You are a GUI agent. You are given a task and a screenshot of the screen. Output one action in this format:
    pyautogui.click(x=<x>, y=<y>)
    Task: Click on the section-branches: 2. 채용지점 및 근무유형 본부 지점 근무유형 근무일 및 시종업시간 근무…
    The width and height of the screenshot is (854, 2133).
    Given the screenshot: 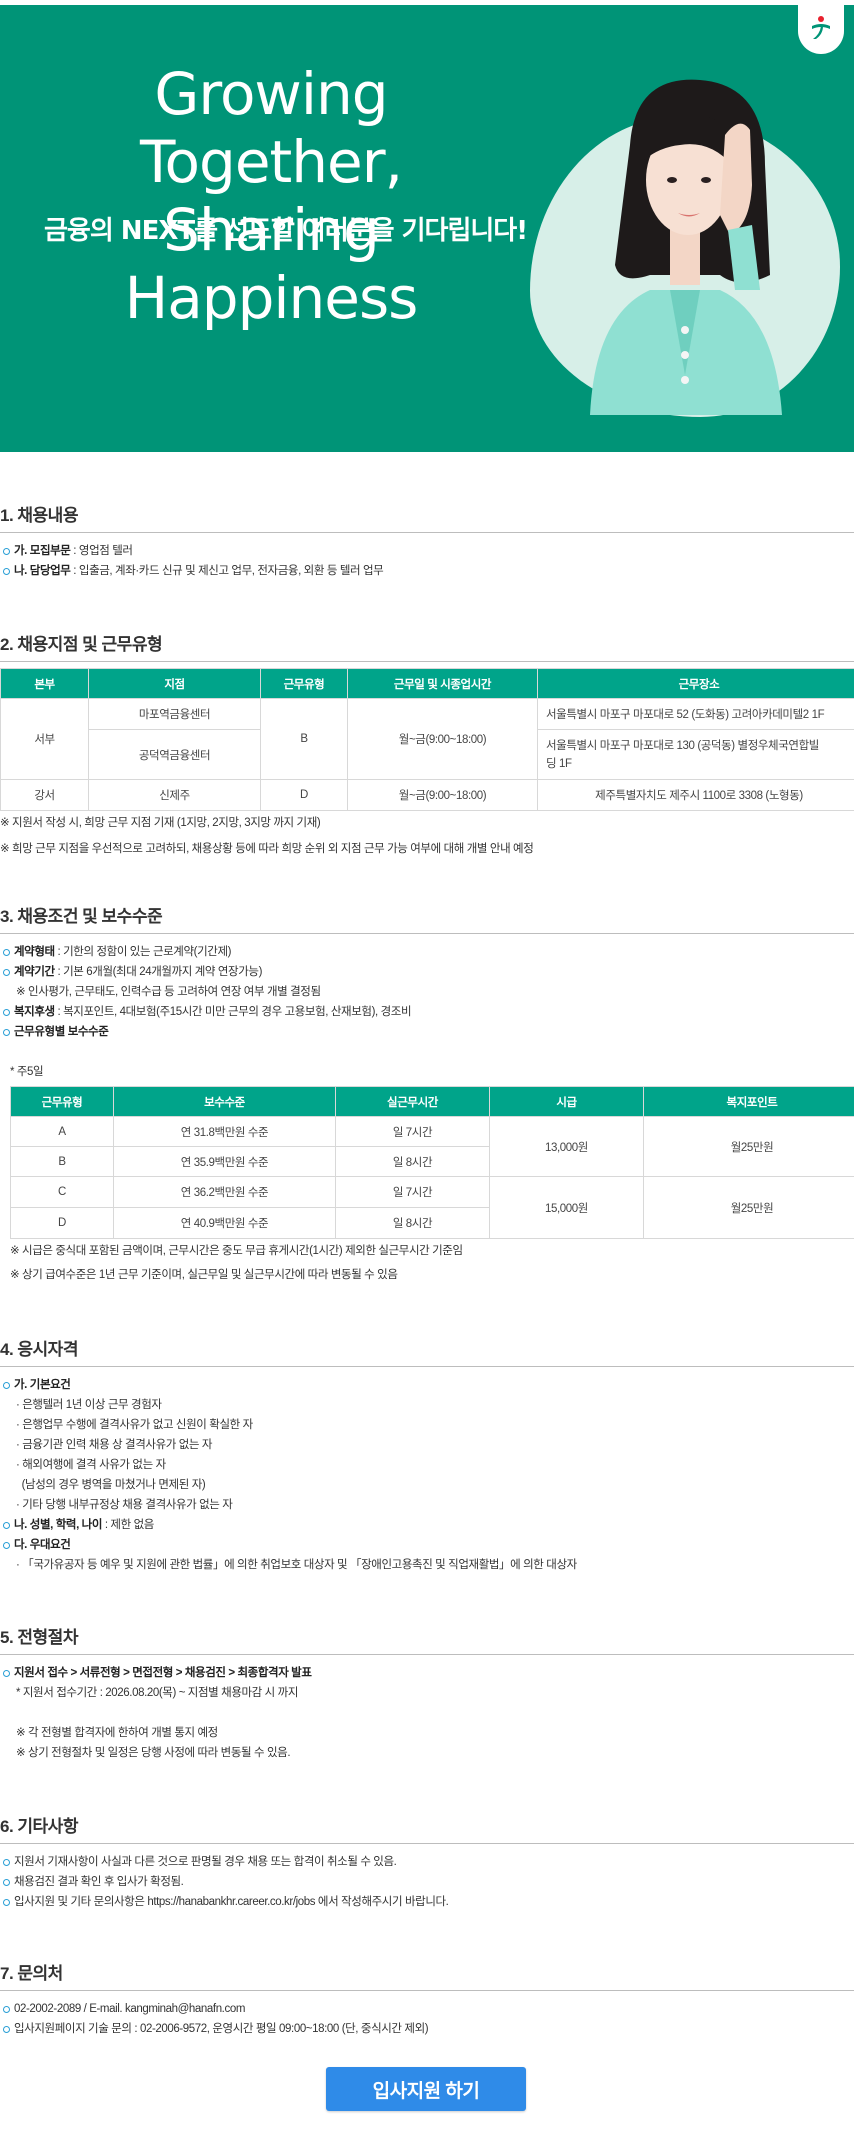 What is the action you would take?
    pyautogui.click(x=427, y=746)
    